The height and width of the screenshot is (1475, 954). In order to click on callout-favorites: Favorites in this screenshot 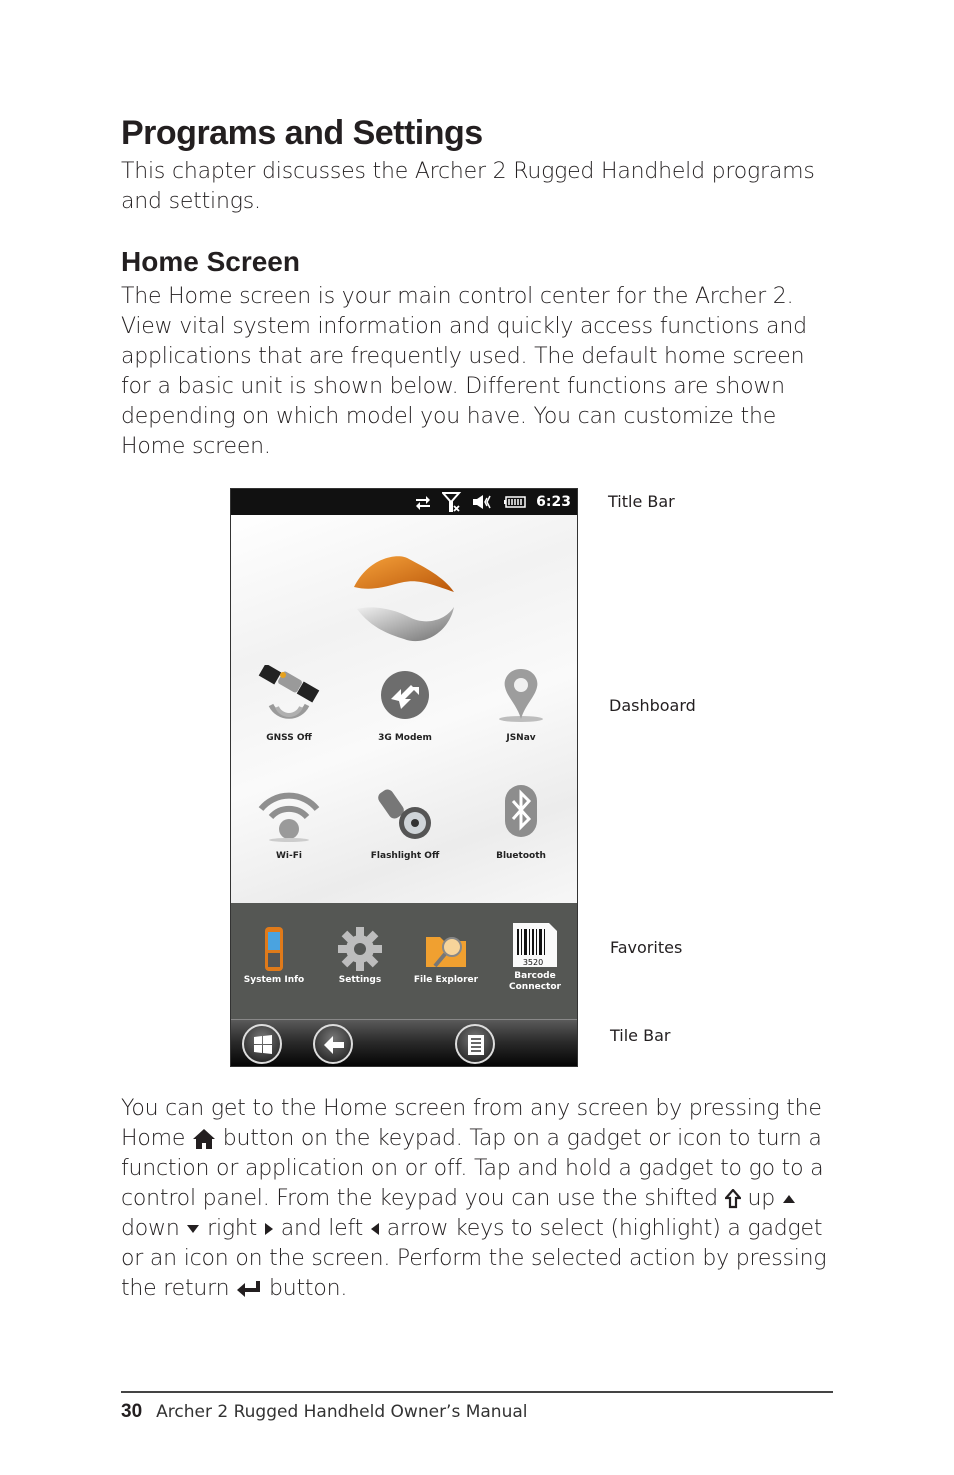, I will do `click(646, 947)`.